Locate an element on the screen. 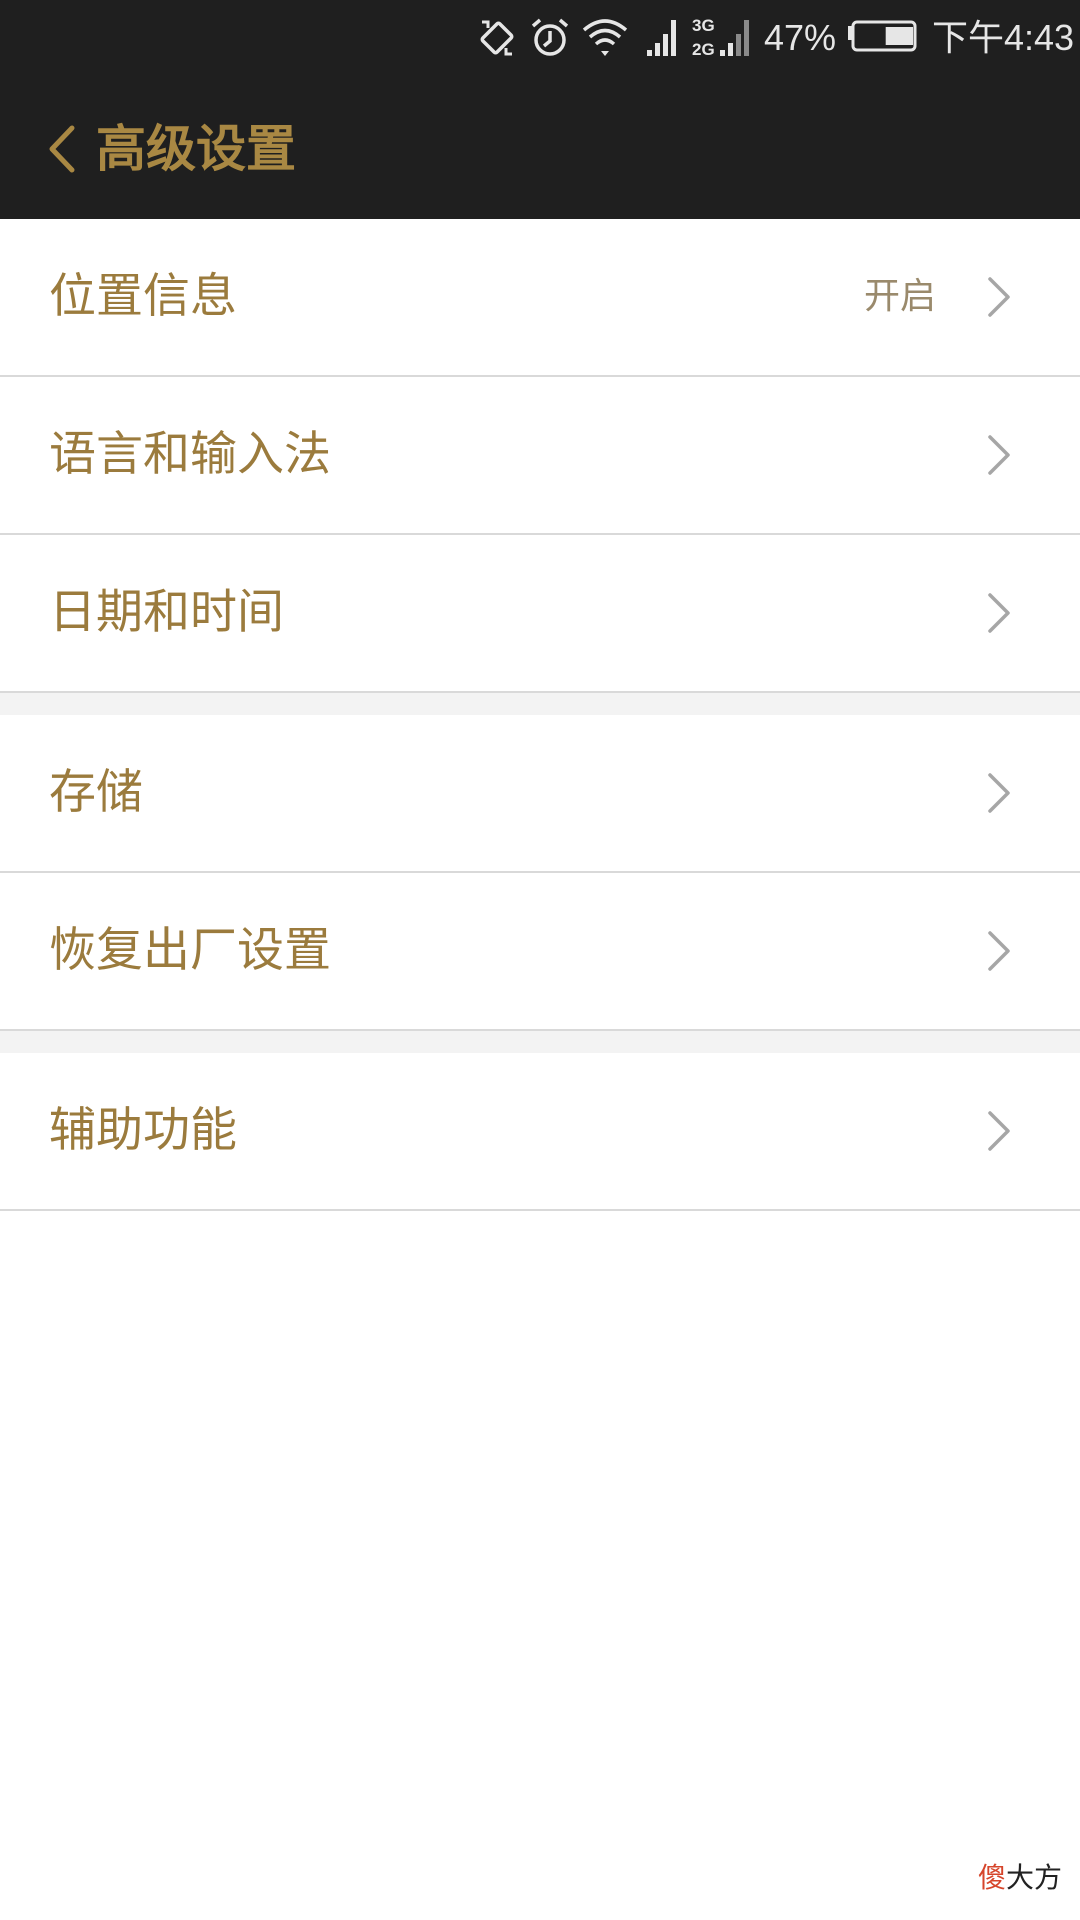  watermark: 傻大方 is located at coordinates (1020, 1878).